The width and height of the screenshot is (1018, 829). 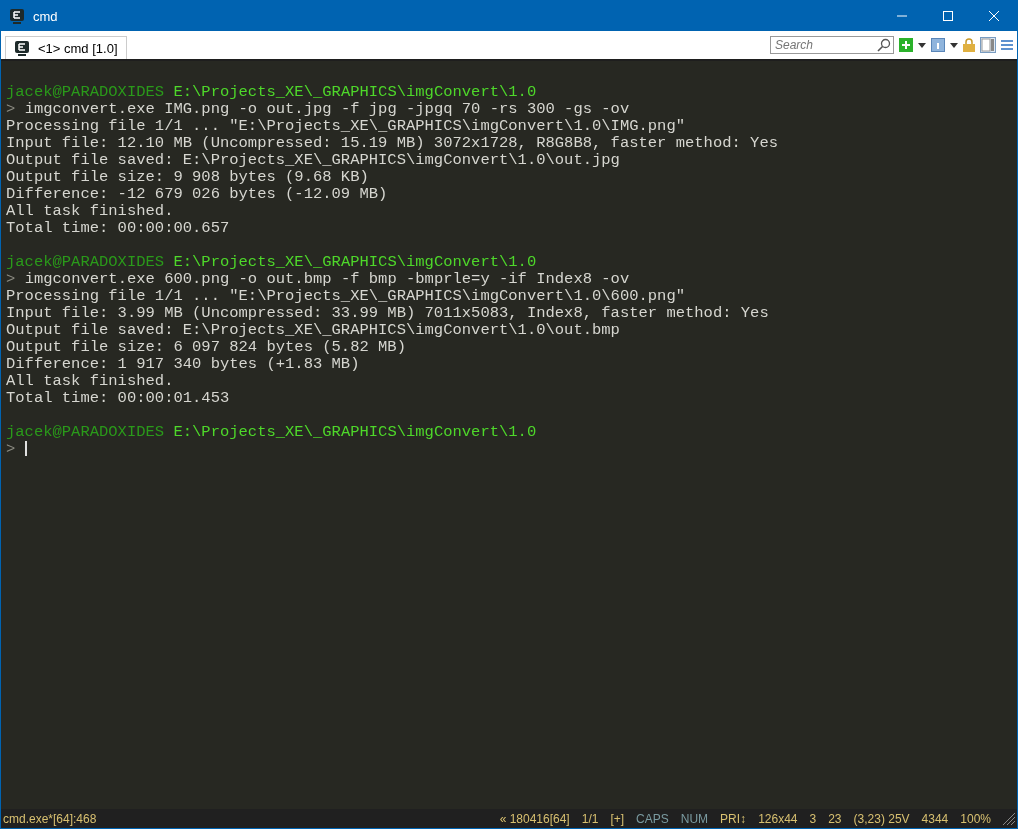 What do you see at coordinates (590, 818) in the screenshot?
I see `status-indicator: 1/1` at bounding box center [590, 818].